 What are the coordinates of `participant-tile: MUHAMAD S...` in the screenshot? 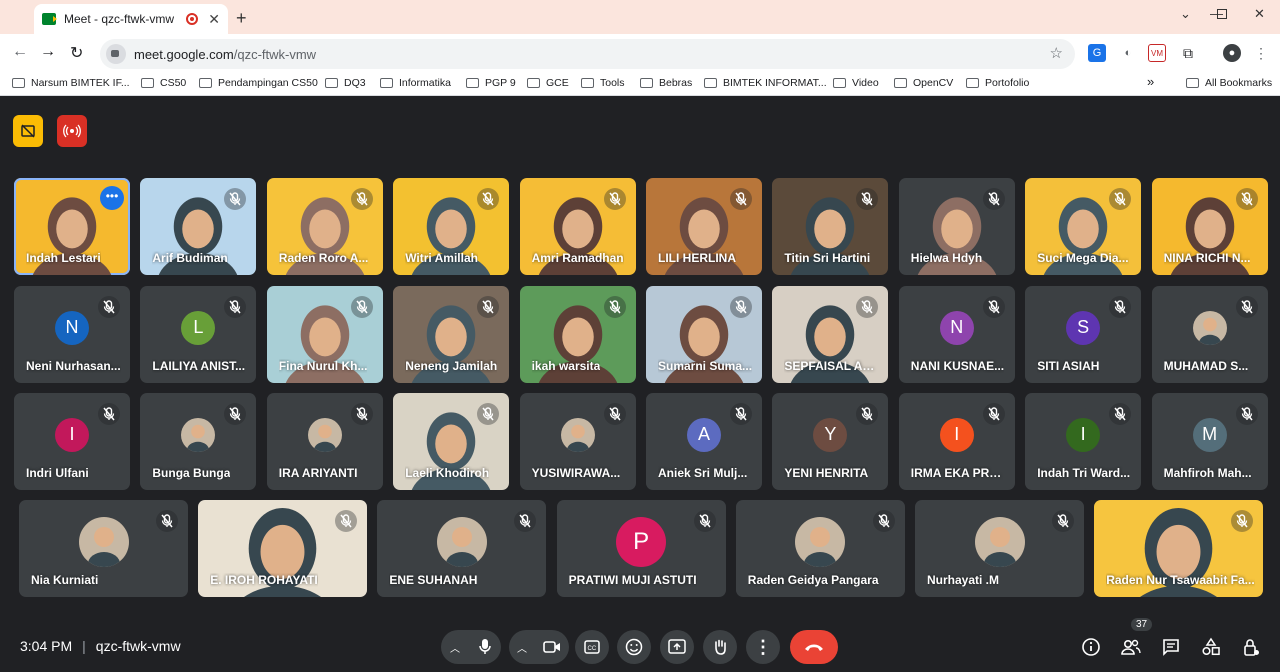 It's located at (1209, 334).